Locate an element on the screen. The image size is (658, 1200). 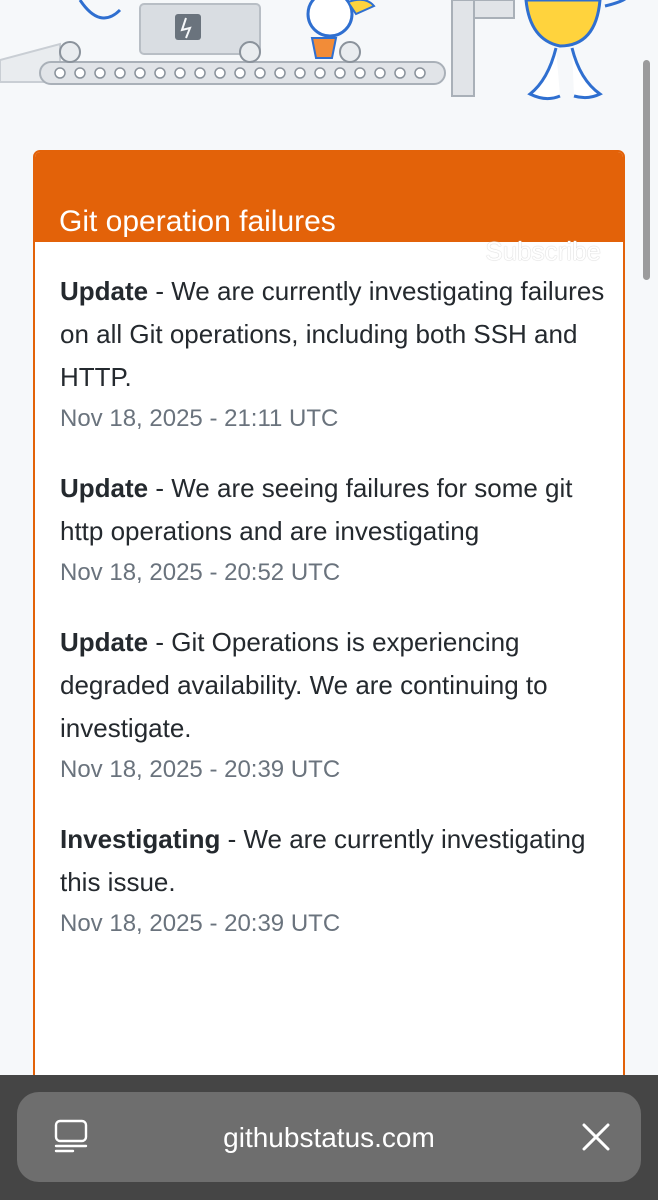
update-timestamp: Nov 18, 2025 - 21:11 UTC is located at coordinates (199, 418).